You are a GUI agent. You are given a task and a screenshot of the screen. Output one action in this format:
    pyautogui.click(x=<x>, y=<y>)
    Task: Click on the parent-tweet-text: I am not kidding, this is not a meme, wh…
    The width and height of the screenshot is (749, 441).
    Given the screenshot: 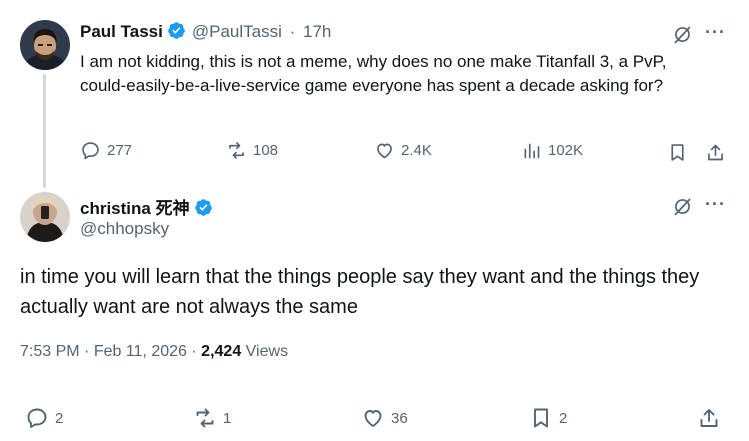 What is the action you would take?
    pyautogui.click(x=373, y=73)
    